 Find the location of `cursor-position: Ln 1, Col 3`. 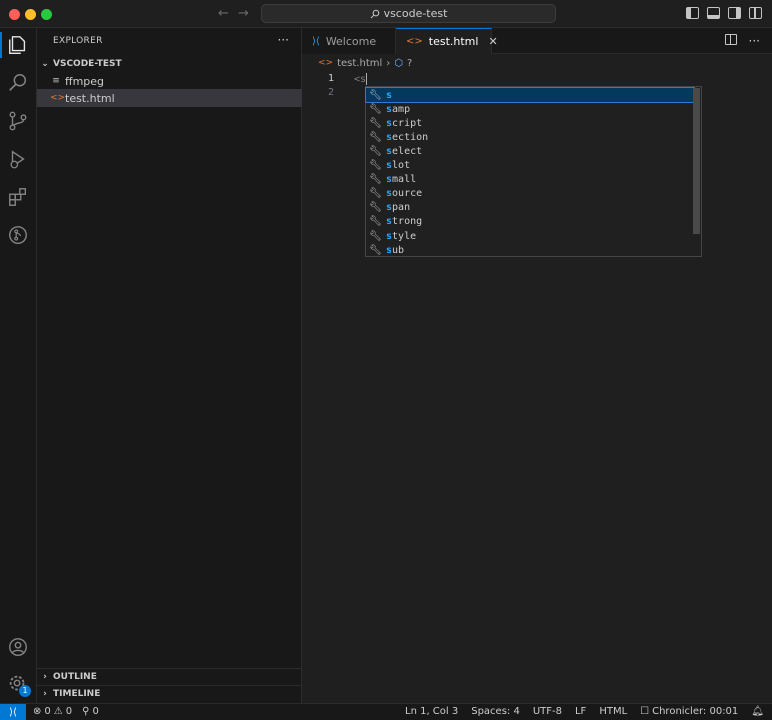

cursor-position: Ln 1, Col 3 is located at coordinates (431, 711).